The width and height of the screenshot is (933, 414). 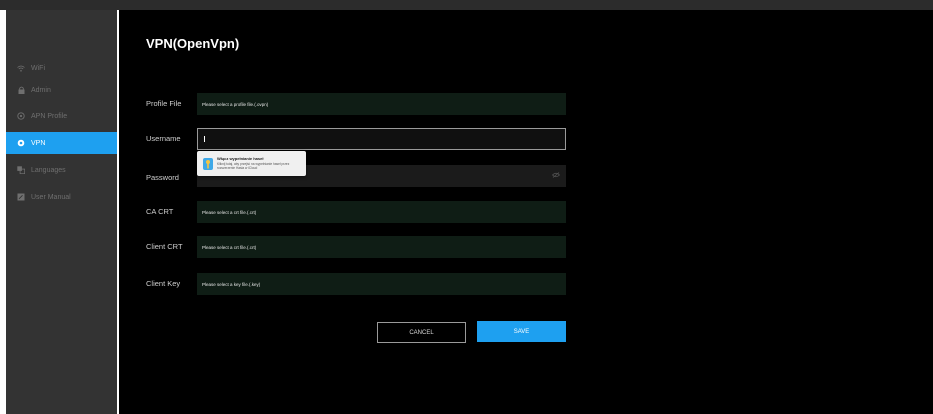 I want to click on top-bar, so click(x=466, y=5).